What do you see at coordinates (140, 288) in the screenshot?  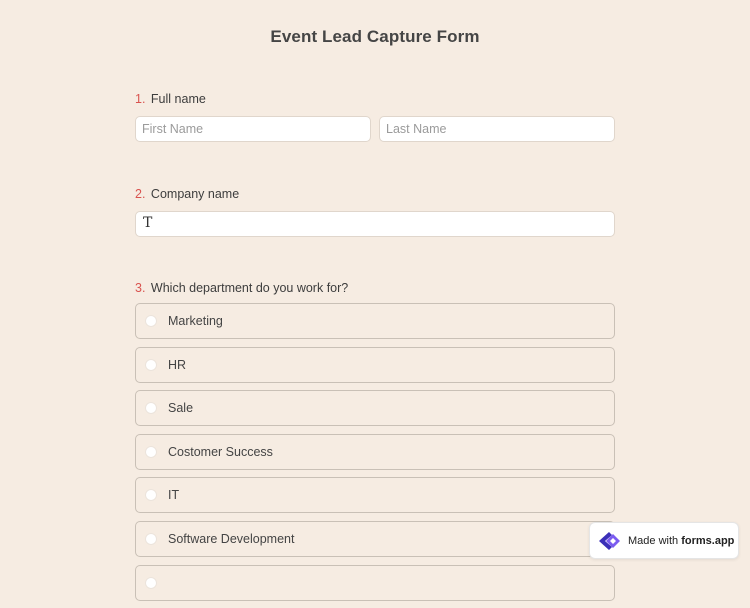 I see `question-number: 3.` at bounding box center [140, 288].